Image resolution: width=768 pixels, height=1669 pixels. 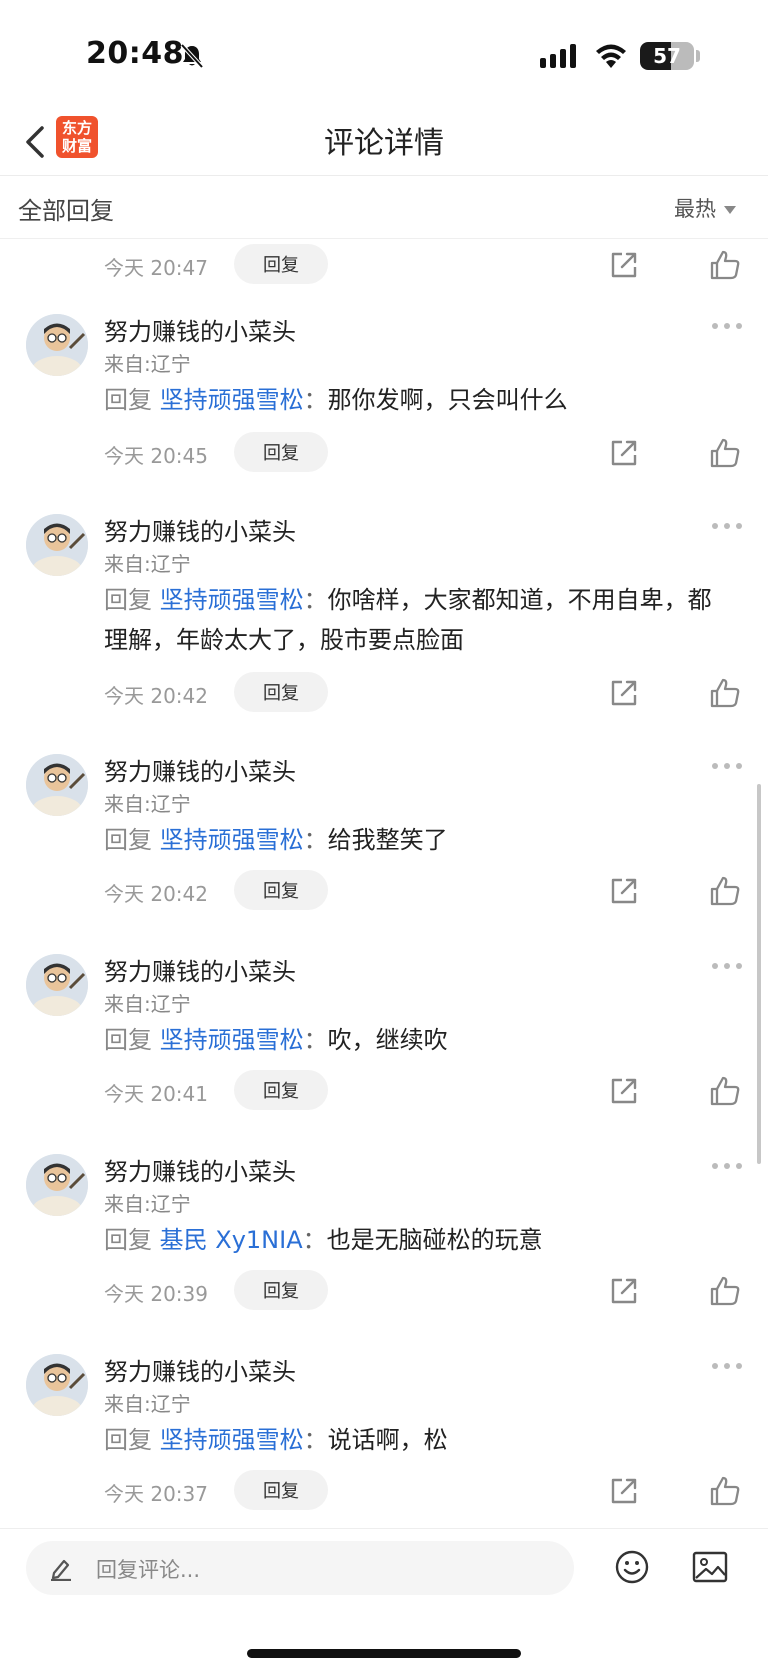 What do you see at coordinates (384, 1653) in the screenshot?
I see `home-indicator` at bounding box center [384, 1653].